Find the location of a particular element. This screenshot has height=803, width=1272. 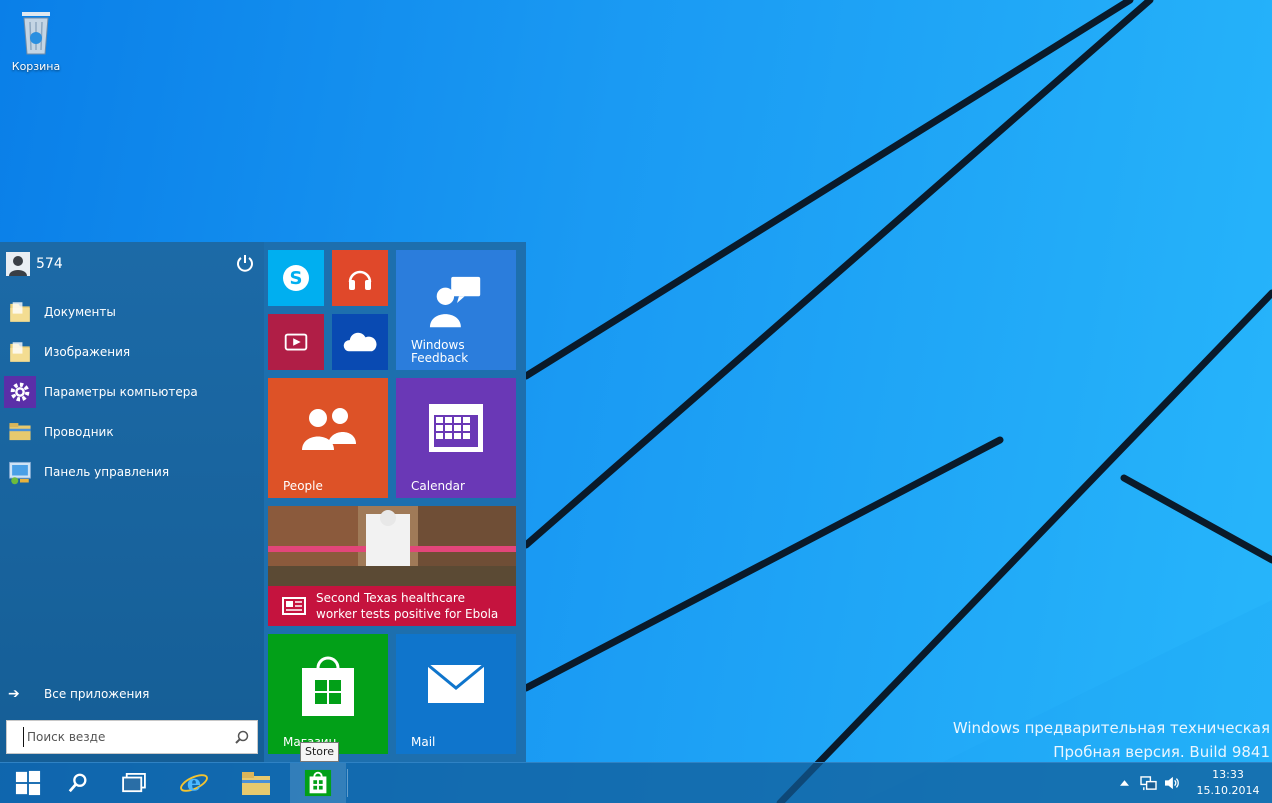

tile-mail: Mail is located at coordinates (456, 694).